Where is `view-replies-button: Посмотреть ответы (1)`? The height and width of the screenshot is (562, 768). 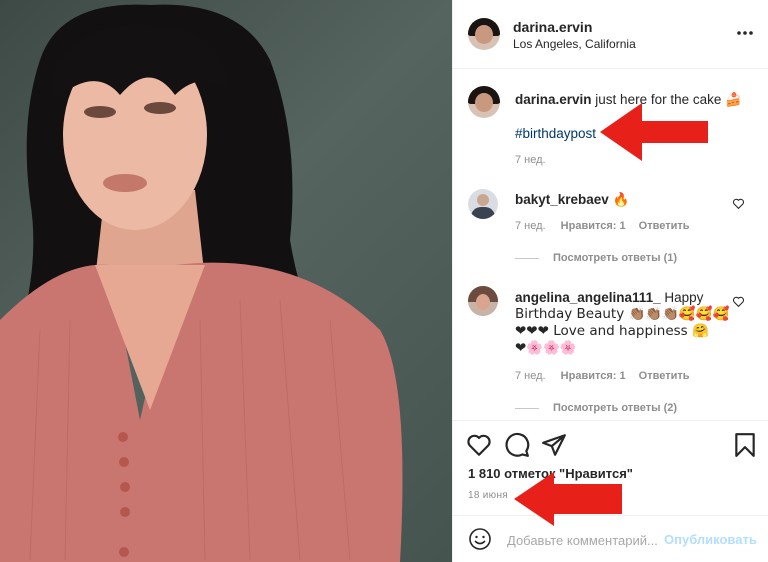
view-replies-button: Посмотреть ответы (1) is located at coordinates (596, 258).